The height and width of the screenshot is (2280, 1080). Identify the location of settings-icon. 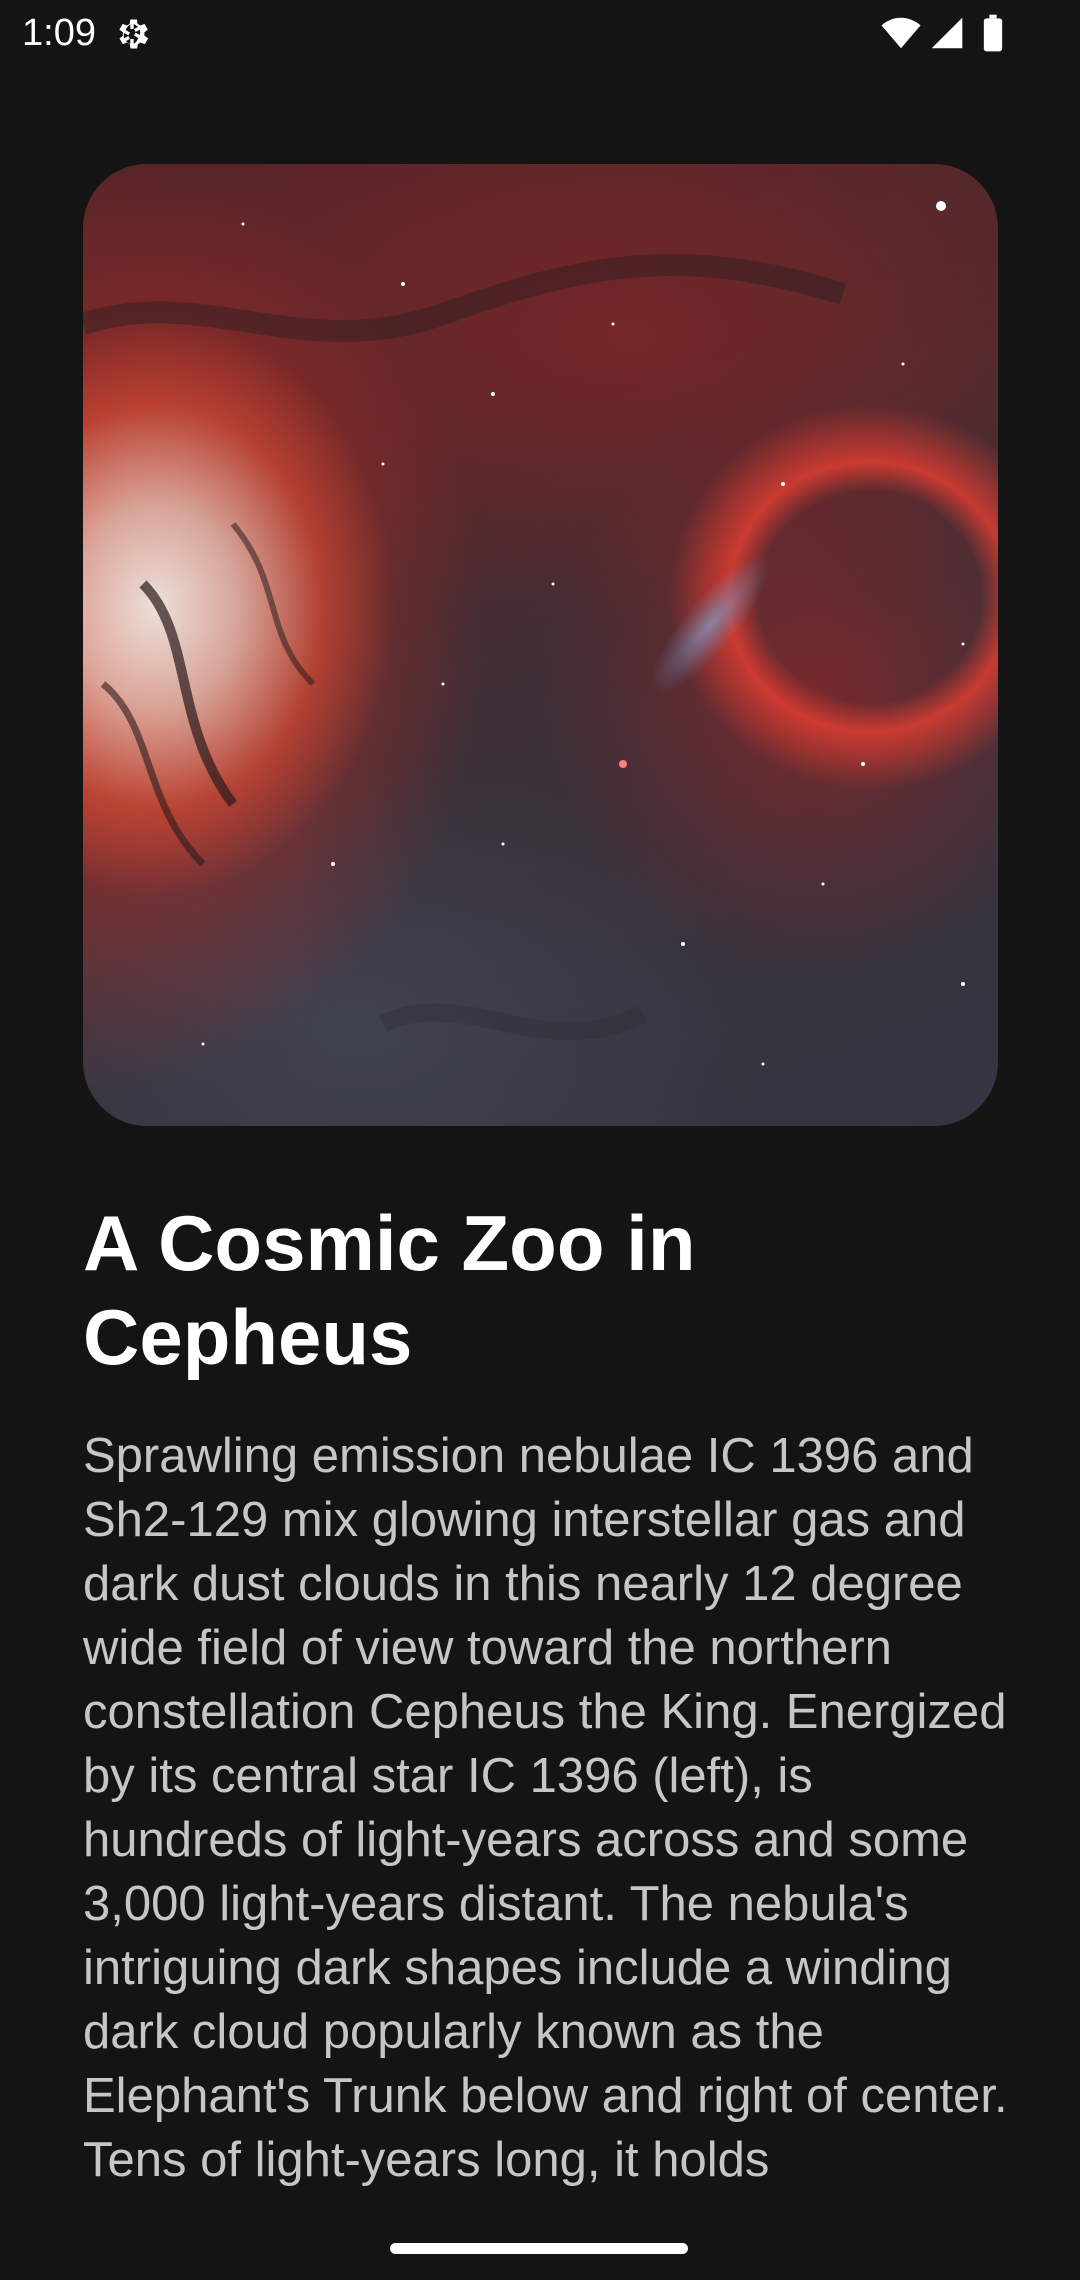
(134, 34).